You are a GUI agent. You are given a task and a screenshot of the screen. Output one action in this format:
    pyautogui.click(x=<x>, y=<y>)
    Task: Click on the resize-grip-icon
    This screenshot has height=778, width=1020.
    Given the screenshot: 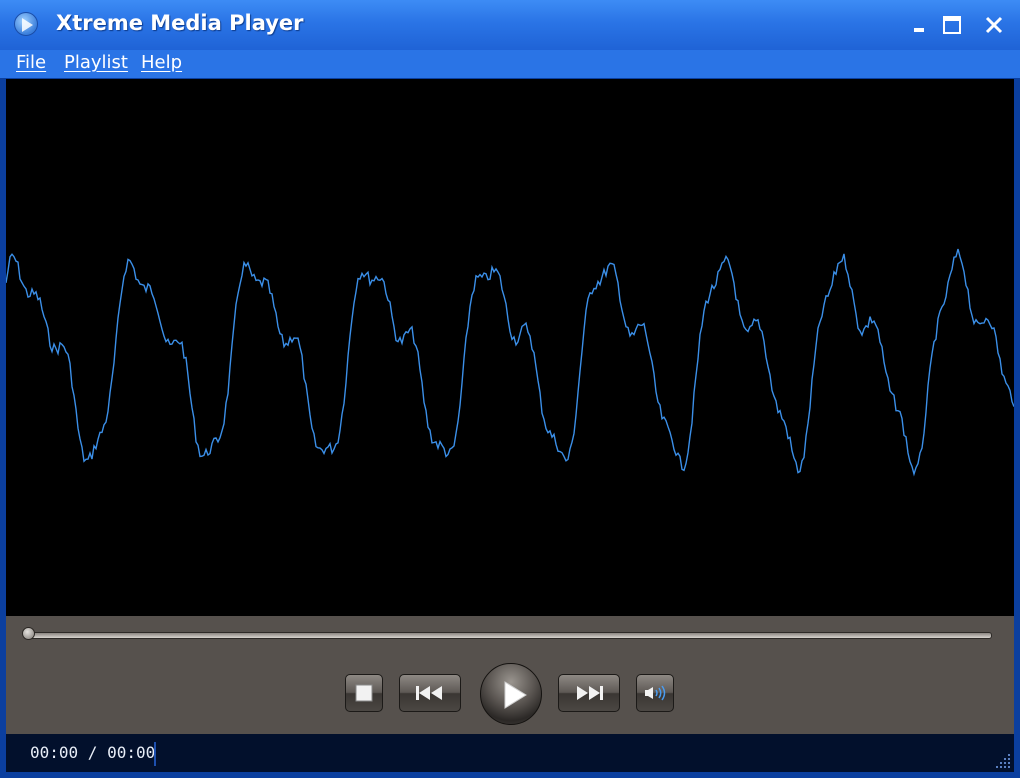 What is the action you would take?
    pyautogui.click(x=1003, y=761)
    